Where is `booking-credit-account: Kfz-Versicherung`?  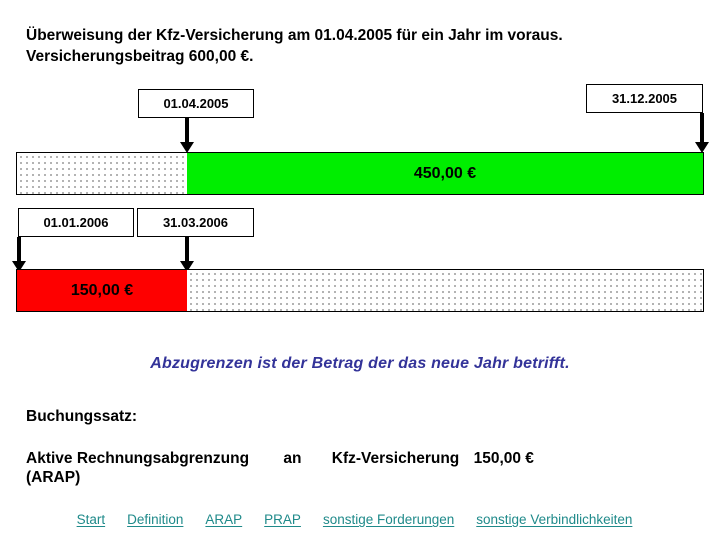 booking-credit-account: Kfz-Versicherung is located at coordinates (395, 458).